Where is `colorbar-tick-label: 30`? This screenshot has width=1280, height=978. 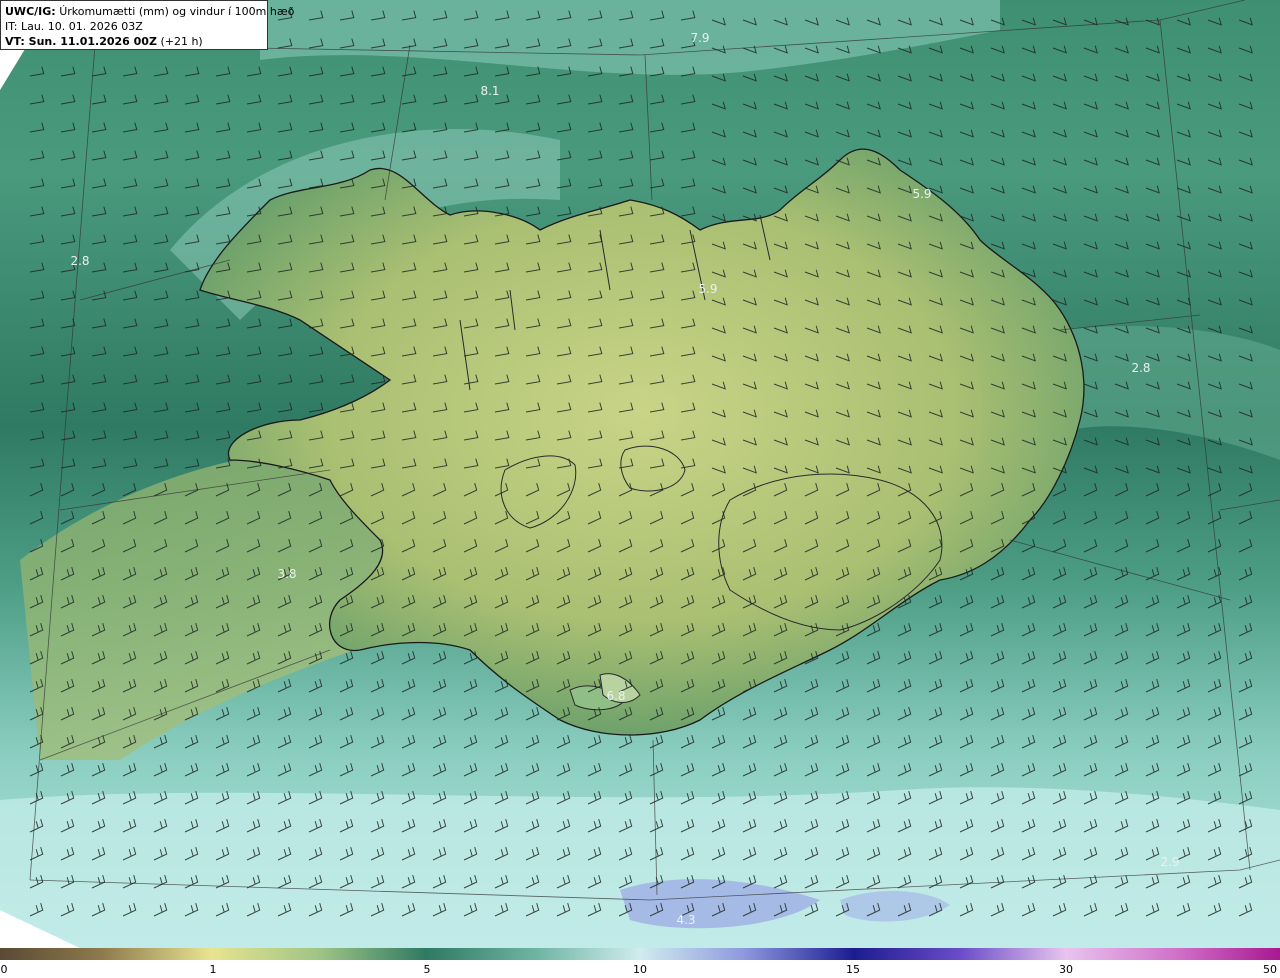 colorbar-tick-label: 30 is located at coordinates (1066, 969).